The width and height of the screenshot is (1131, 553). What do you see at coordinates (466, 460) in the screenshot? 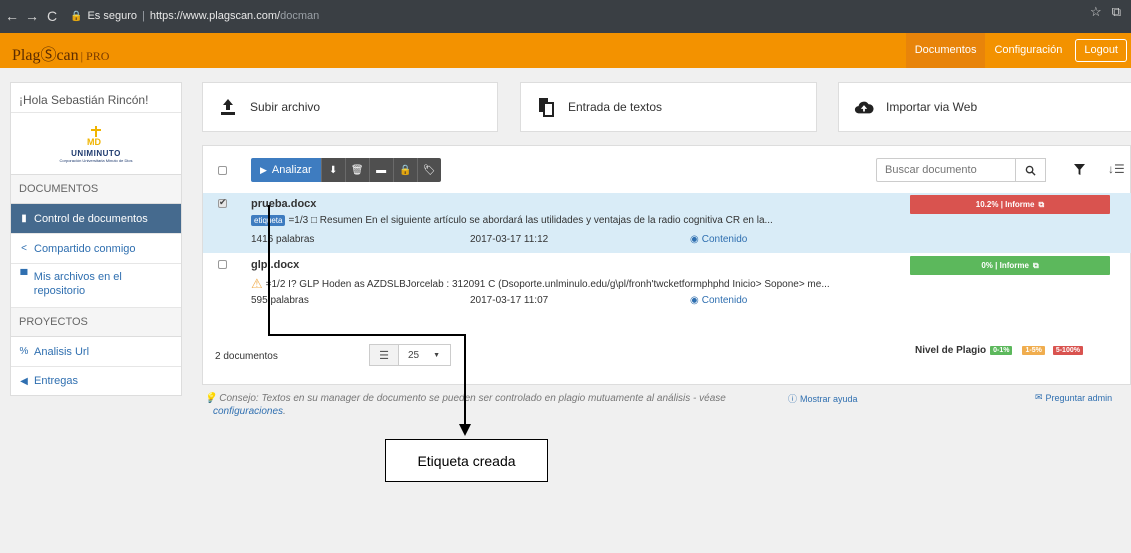
I see `annotation-callout: Etiqueta creada` at bounding box center [466, 460].